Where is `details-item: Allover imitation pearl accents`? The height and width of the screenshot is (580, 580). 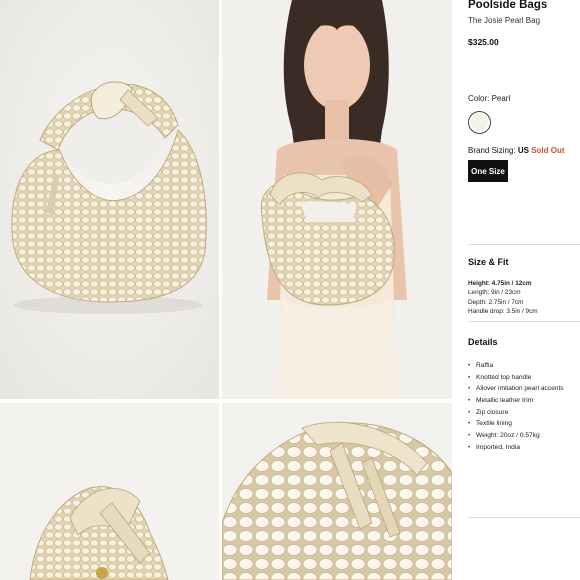
details-item: Allover imitation pearl accents is located at coordinates (516, 389).